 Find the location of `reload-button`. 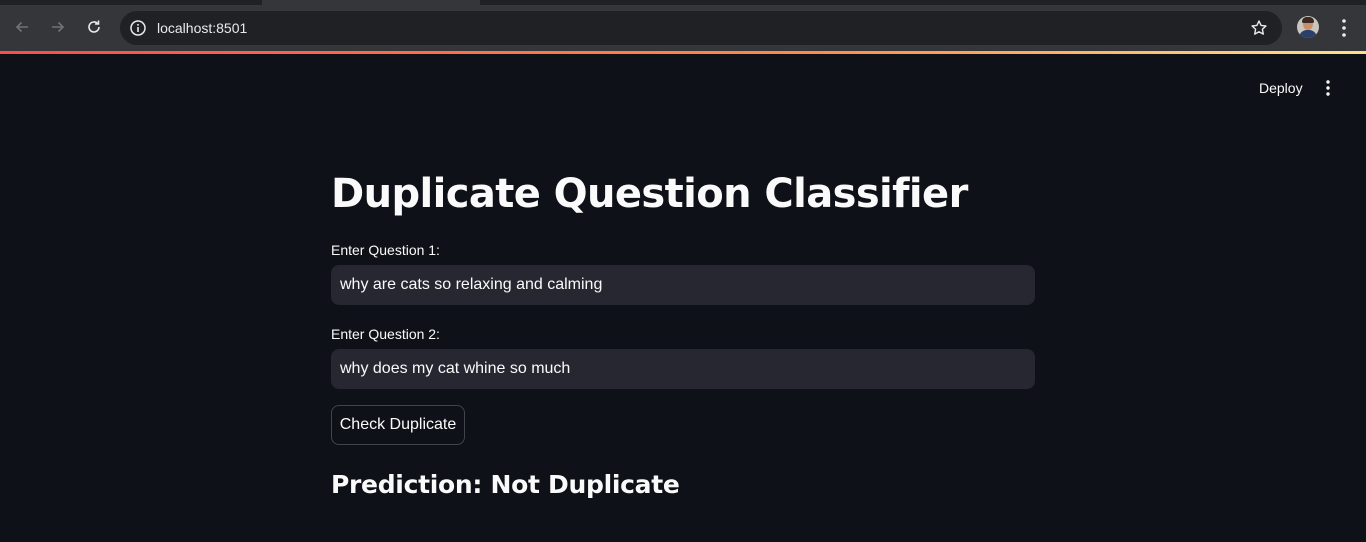

reload-button is located at coordinates (94, 27).